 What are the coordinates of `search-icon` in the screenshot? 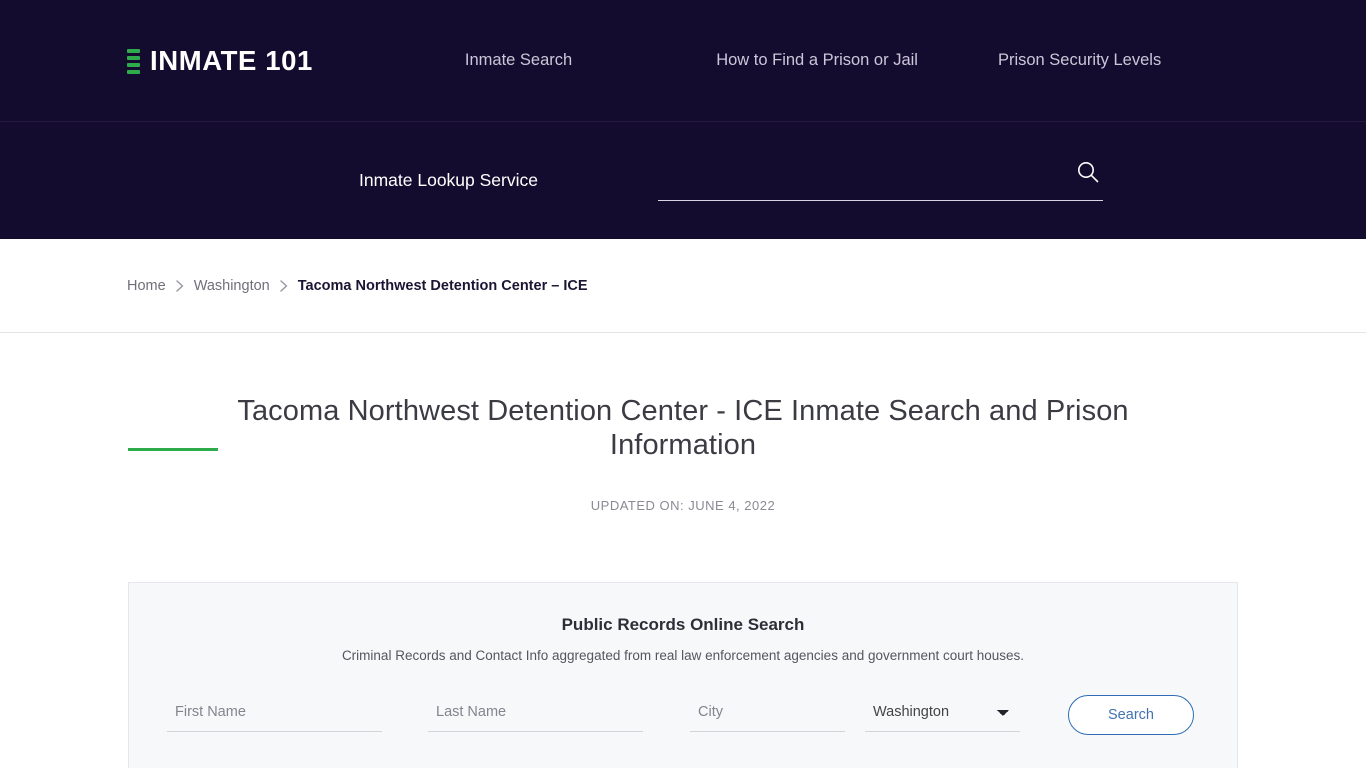 It's located at (1088, 172).